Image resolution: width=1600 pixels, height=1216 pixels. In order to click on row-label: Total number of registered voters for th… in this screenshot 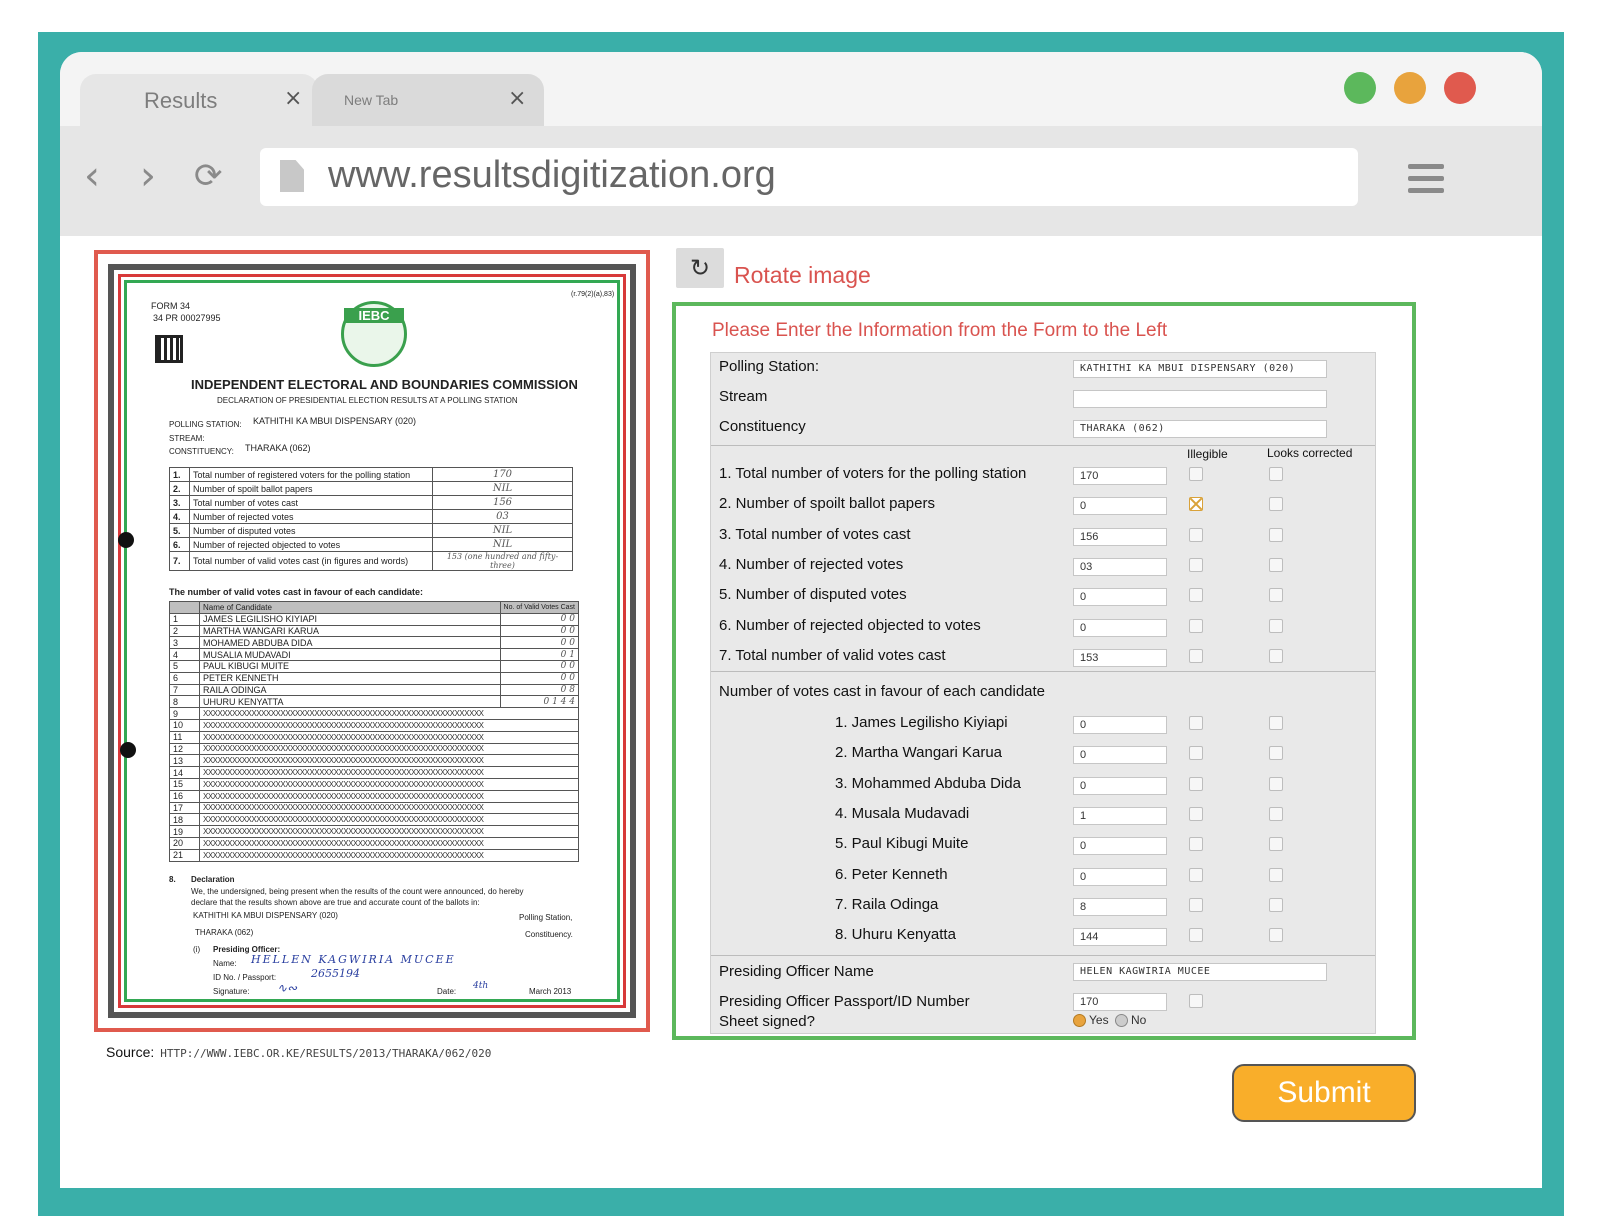, I will do `click(311, 474)`.